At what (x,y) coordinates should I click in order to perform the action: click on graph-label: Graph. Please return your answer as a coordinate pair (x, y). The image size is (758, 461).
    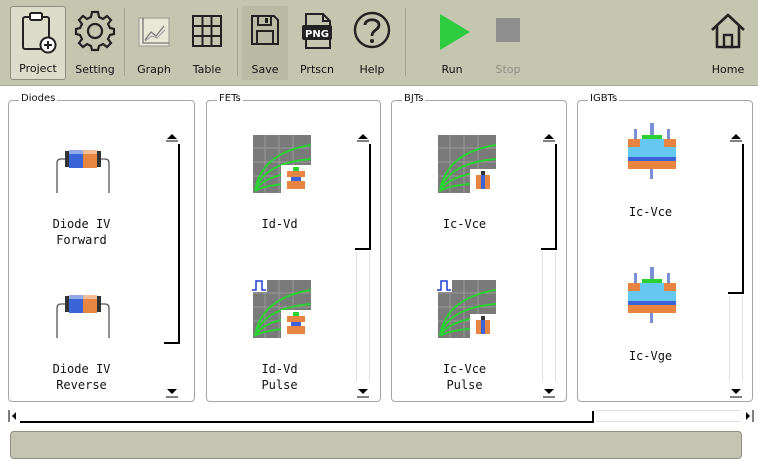
    Looking at the image, I should click on (154, 69).